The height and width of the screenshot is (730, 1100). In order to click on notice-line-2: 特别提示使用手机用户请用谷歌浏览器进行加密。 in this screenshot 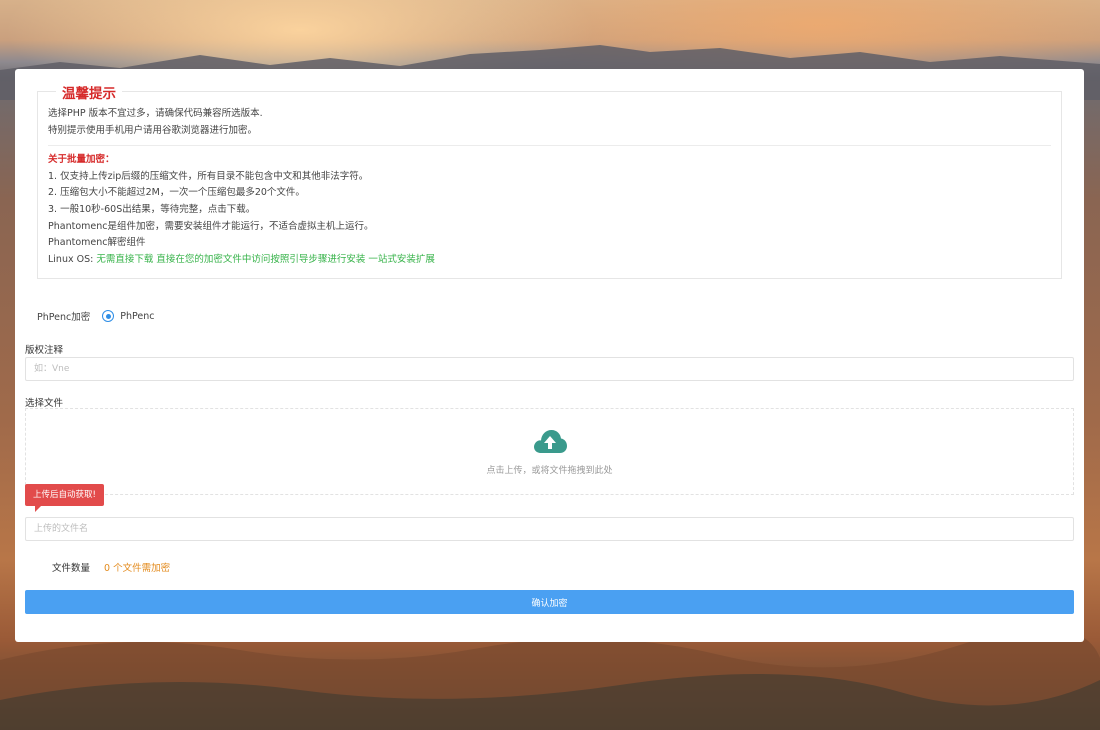, I will do `click(153, 130)`.